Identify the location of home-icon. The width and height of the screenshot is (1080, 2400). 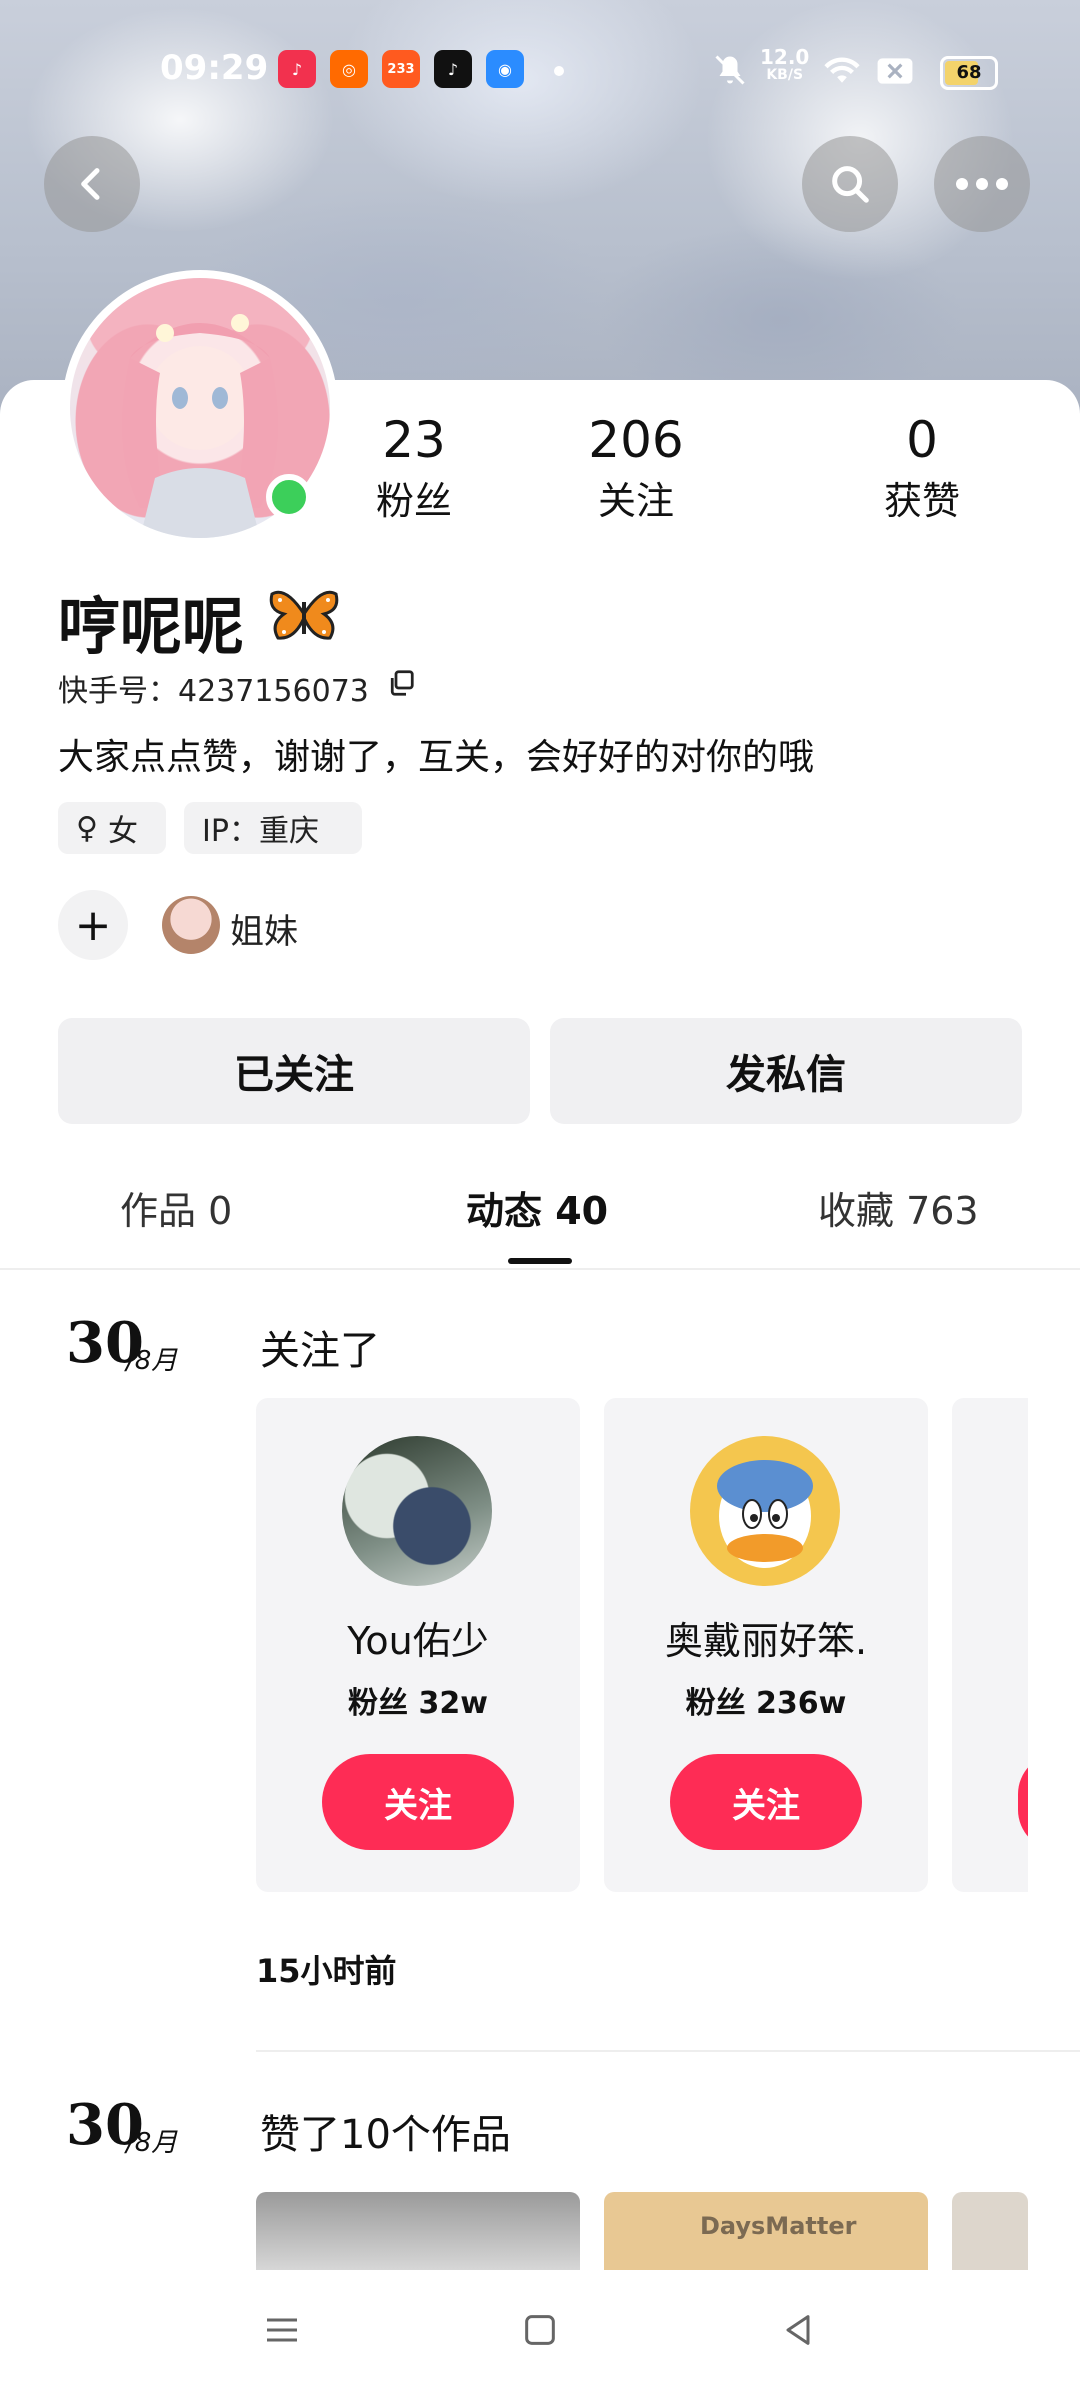
(540, 2330).